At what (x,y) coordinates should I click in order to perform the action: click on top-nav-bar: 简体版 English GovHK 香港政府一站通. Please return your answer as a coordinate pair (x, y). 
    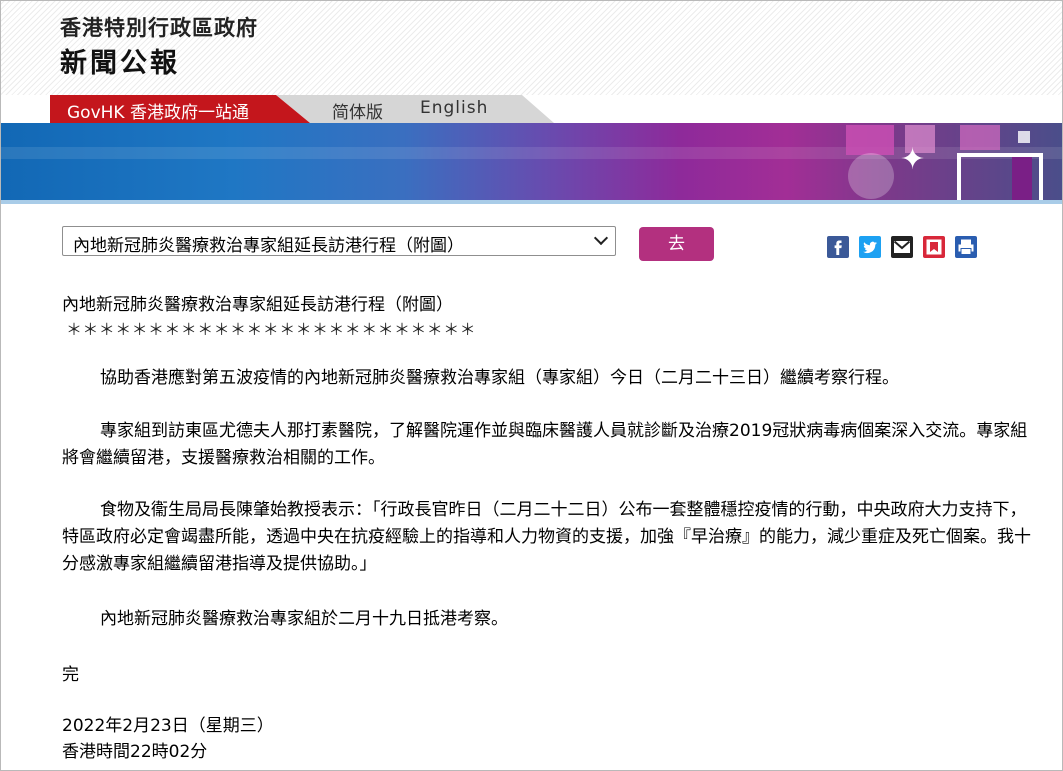
    Looking at the image, I should click on (531, 109).